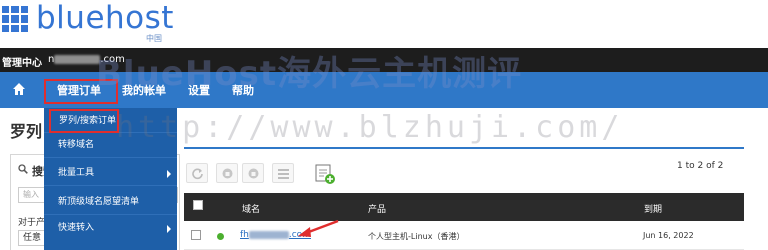 The height and width of the screenshot is (250, 768). I want to click on bluehost-grid-icon, so click(15, 19).